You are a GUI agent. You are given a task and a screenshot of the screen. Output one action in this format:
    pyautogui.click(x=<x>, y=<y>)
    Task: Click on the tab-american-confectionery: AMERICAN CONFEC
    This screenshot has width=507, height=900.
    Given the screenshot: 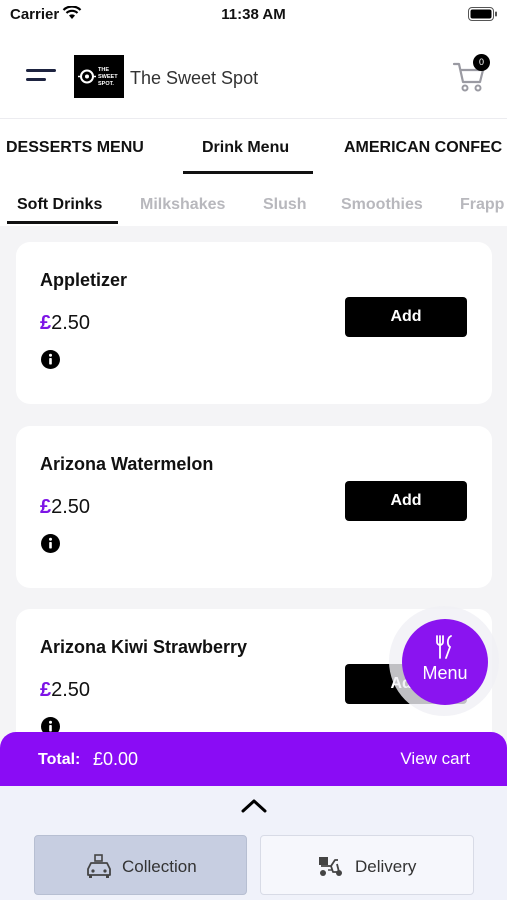 What is the action you would take?
    pyautogui.click(x=423, y=148)
    